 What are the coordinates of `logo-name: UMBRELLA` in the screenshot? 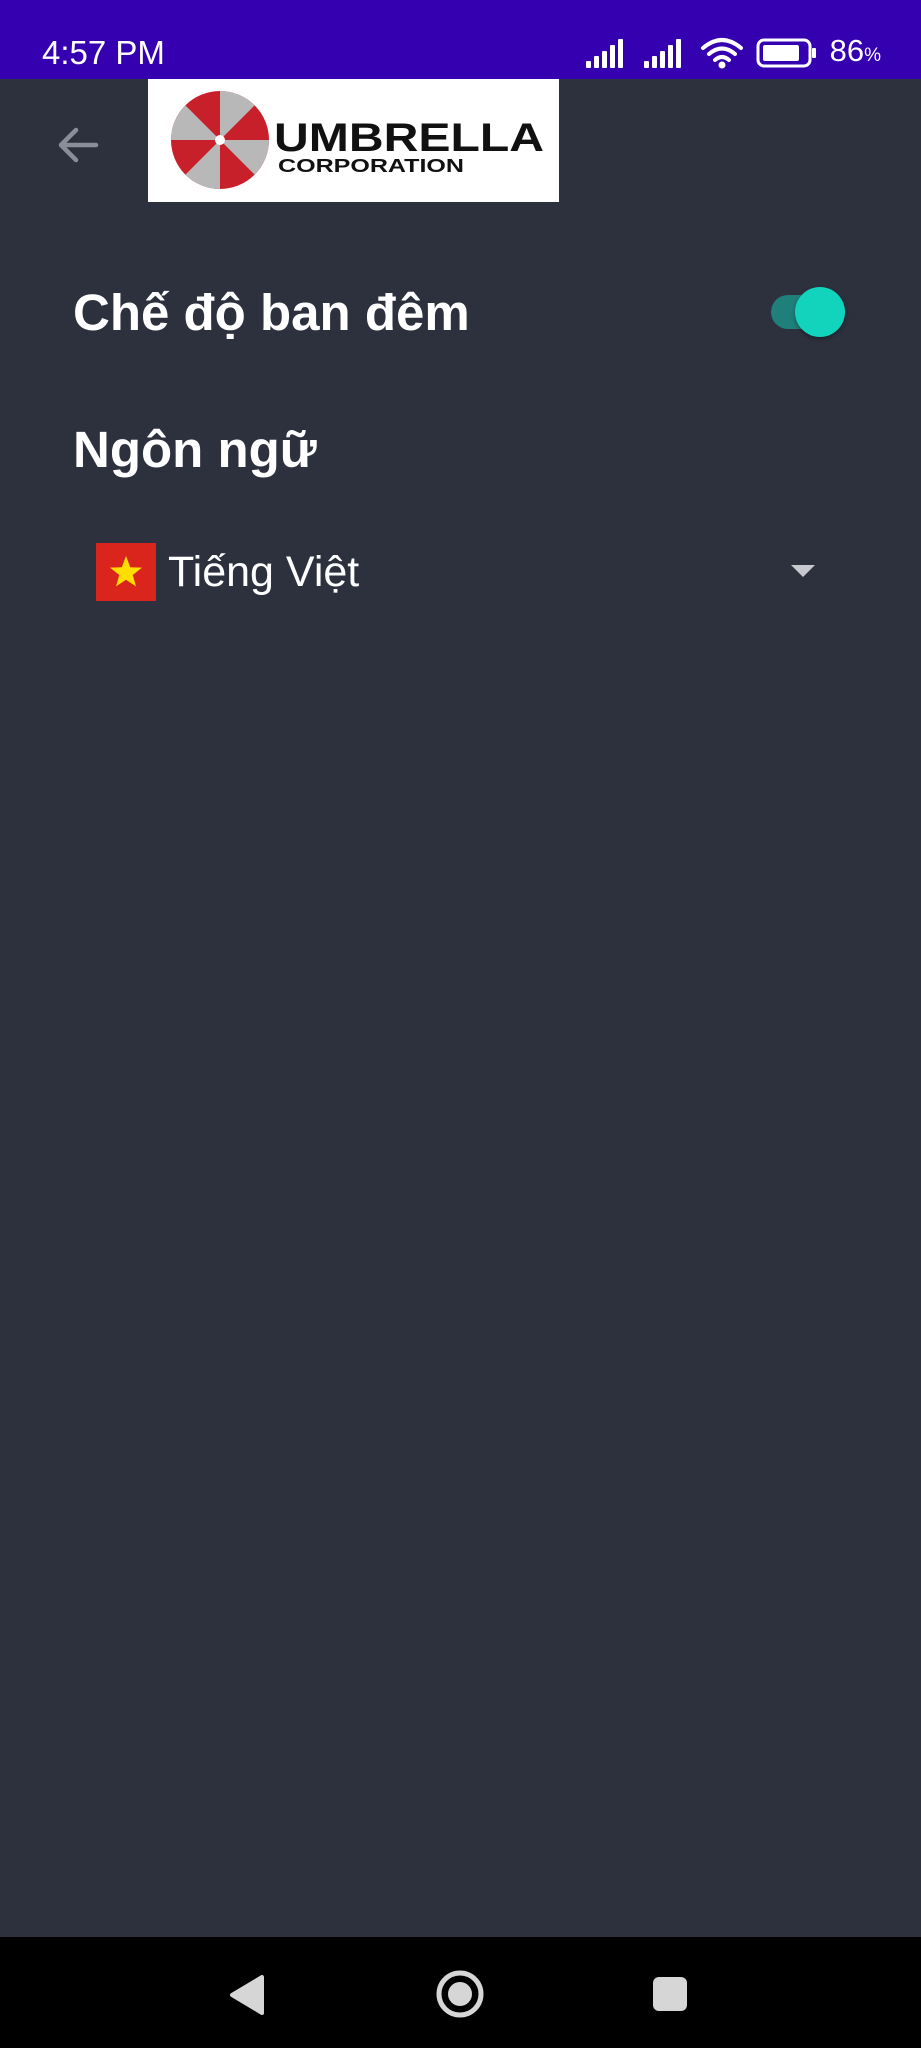 It's located at (409, 138).